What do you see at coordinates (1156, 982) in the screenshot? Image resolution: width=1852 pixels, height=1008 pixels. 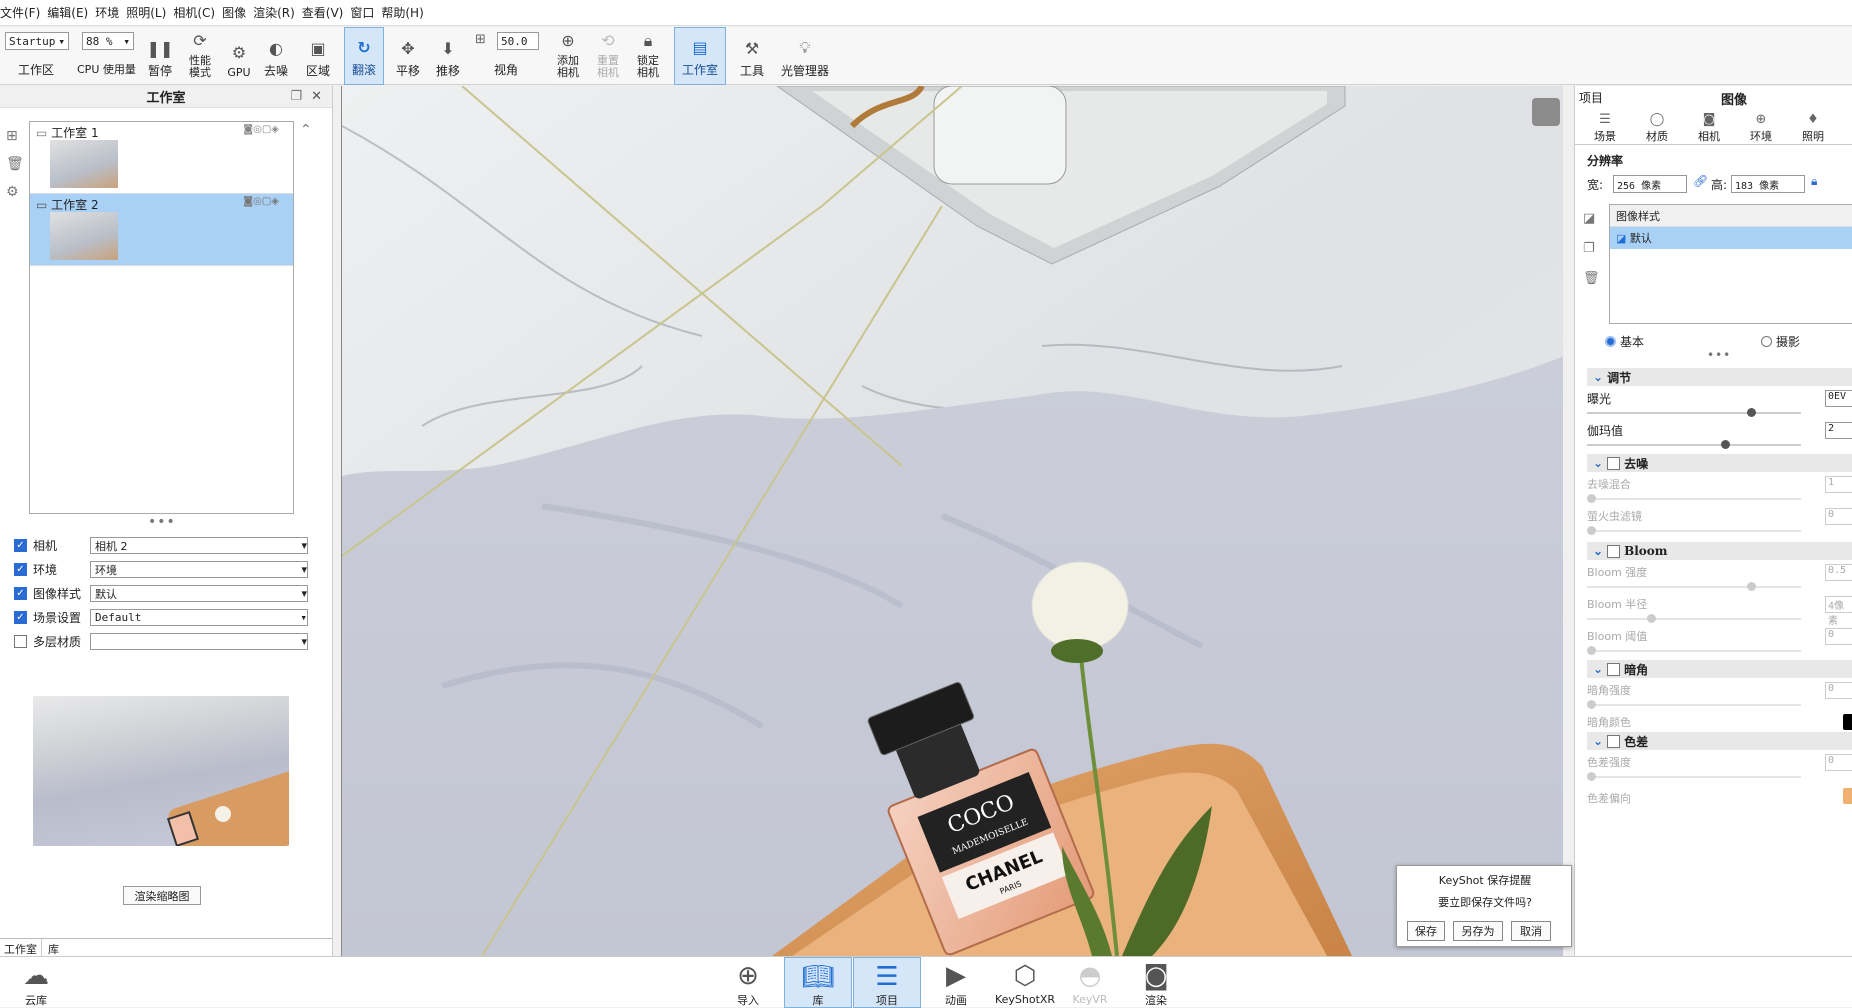 I see `render-button: ◙ 渲染` at bounding box center [1156, 982].